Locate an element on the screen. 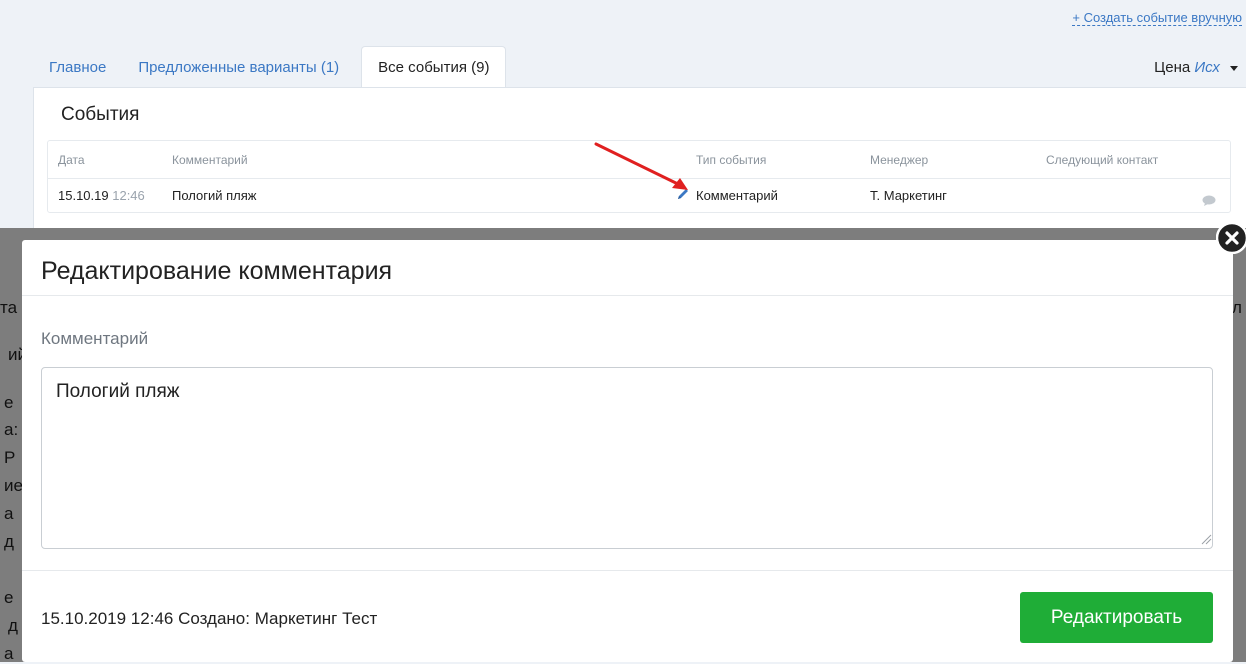 The height and width of the screenshot is (664, 1246). cell-manager: Т. Маркетинг is located at coordinates (908, 195).